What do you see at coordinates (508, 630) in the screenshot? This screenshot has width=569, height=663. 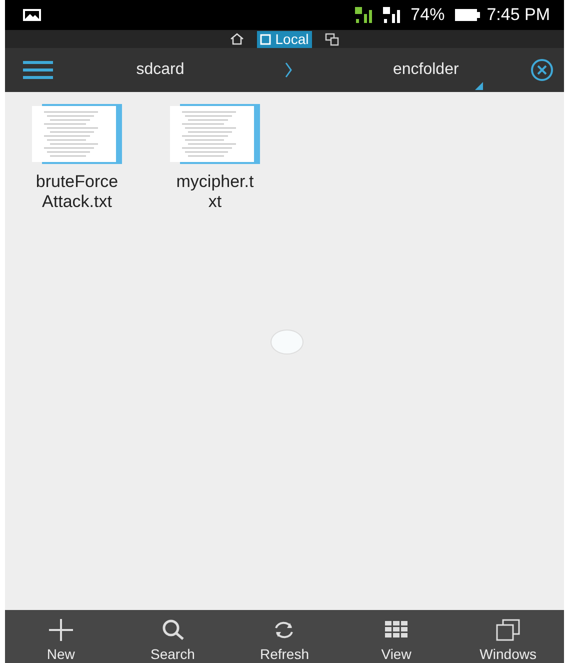 I see `windows-icon` at bounding box center [508, 630].